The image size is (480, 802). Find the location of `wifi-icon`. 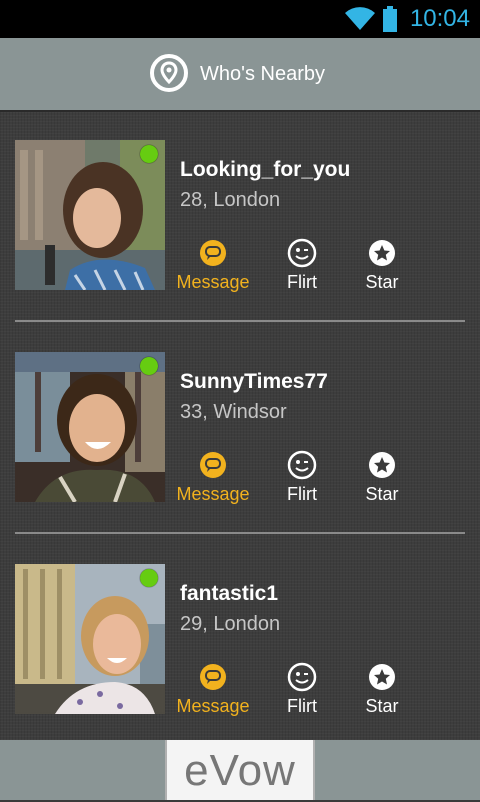

wifi-icon is located at coordinates (360, 18).